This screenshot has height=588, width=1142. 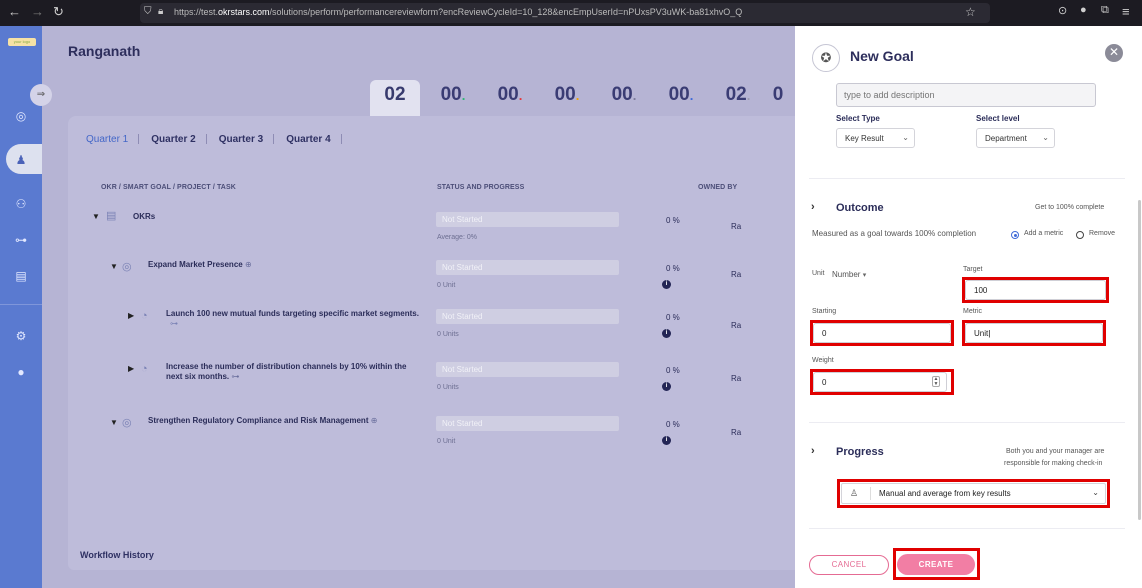 What do you see at coordinates (813, 207) in the screenshot?
I see `outcome-chevron-icon: ›` at bounding box center [813, 207].